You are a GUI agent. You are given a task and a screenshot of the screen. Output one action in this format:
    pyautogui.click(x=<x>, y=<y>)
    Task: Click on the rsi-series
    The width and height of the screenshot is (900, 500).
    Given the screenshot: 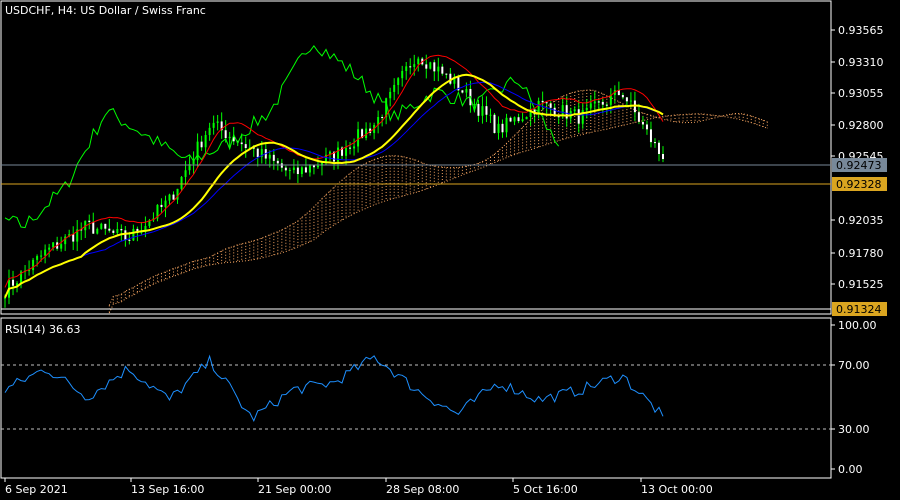 What is the action you would take?
    pyautogui.click(x=334, y=388)
    